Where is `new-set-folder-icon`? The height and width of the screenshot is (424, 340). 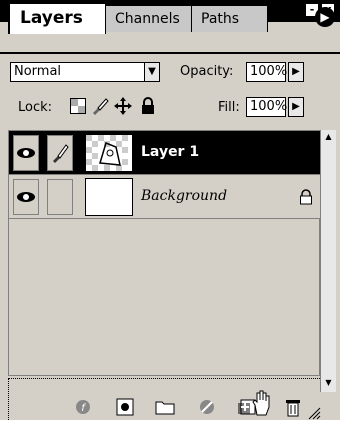
new-set-folder-icon is located at coordinates (165, 407).